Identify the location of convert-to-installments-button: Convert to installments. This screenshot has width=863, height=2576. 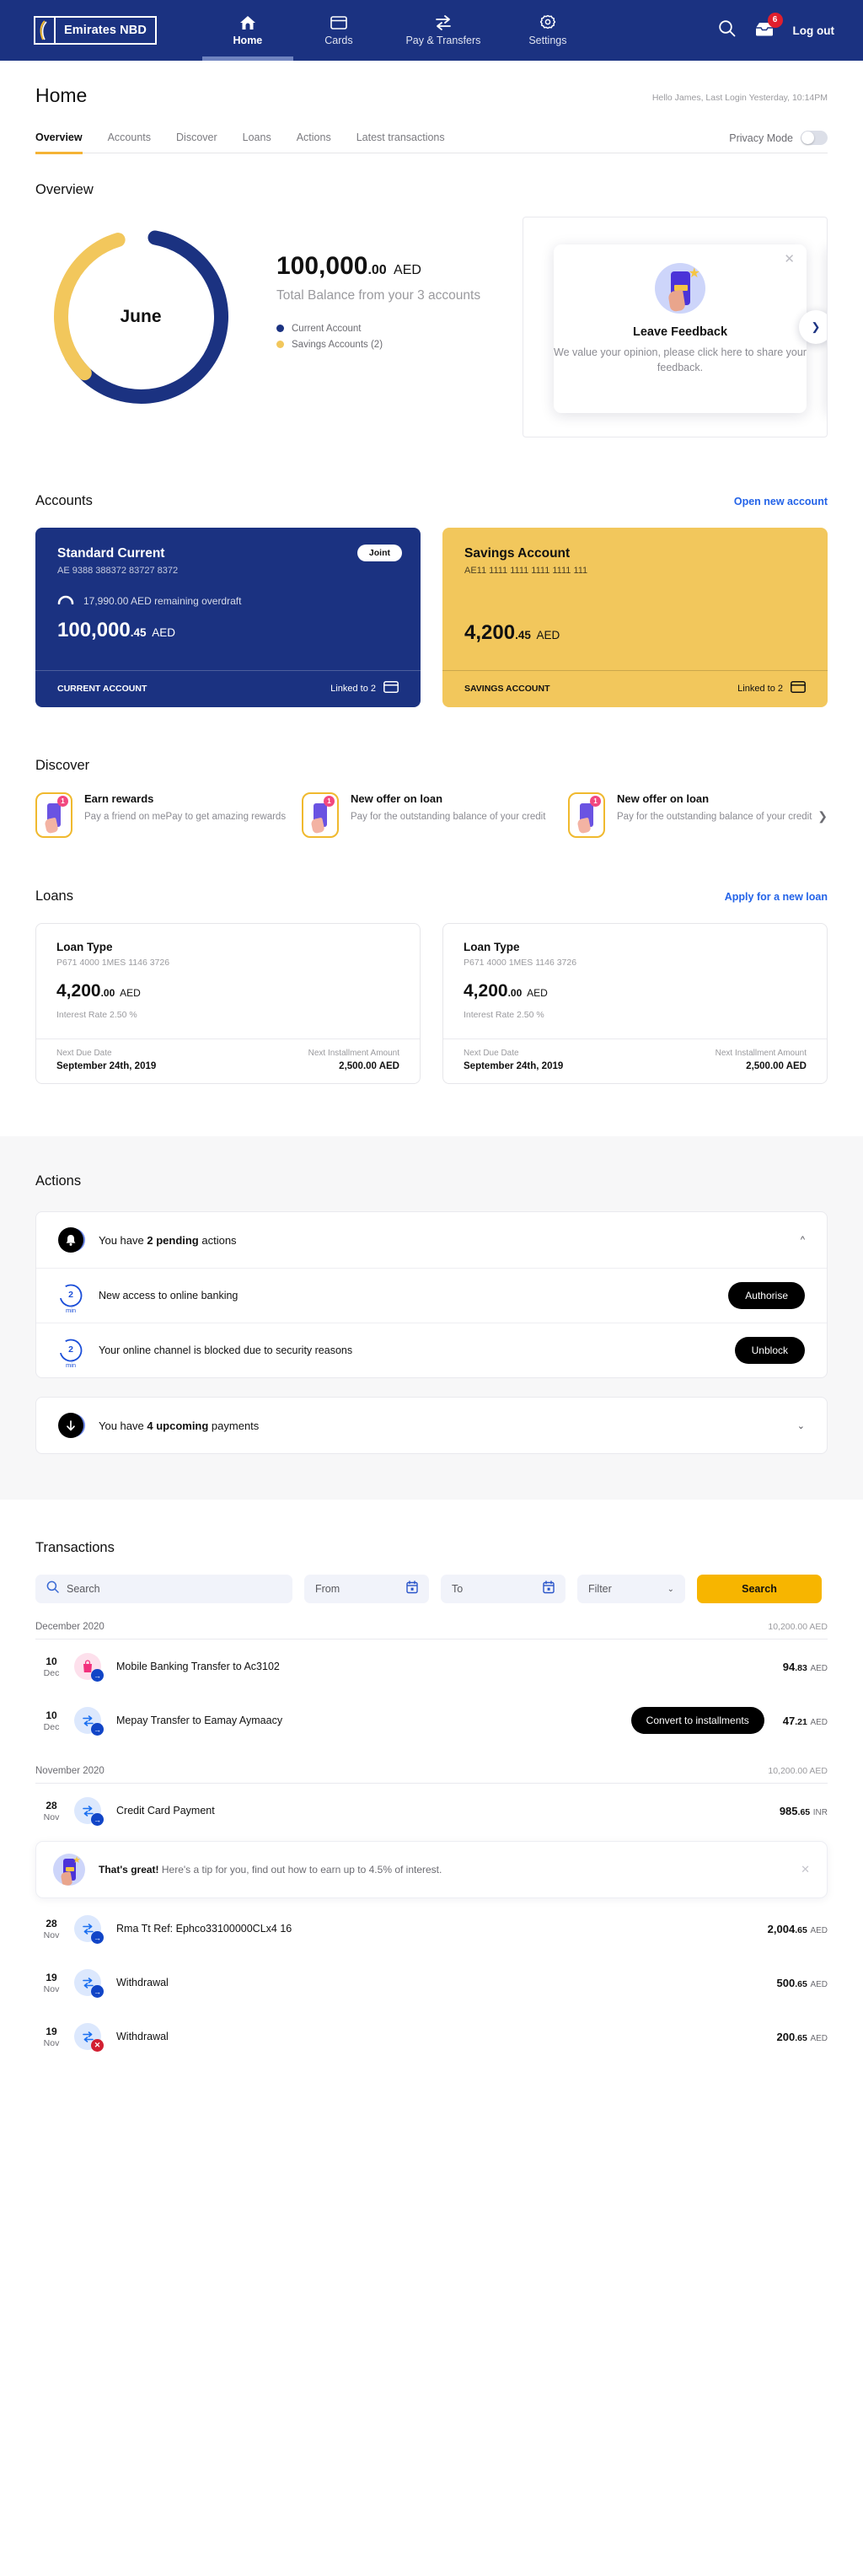
(697, 1720).